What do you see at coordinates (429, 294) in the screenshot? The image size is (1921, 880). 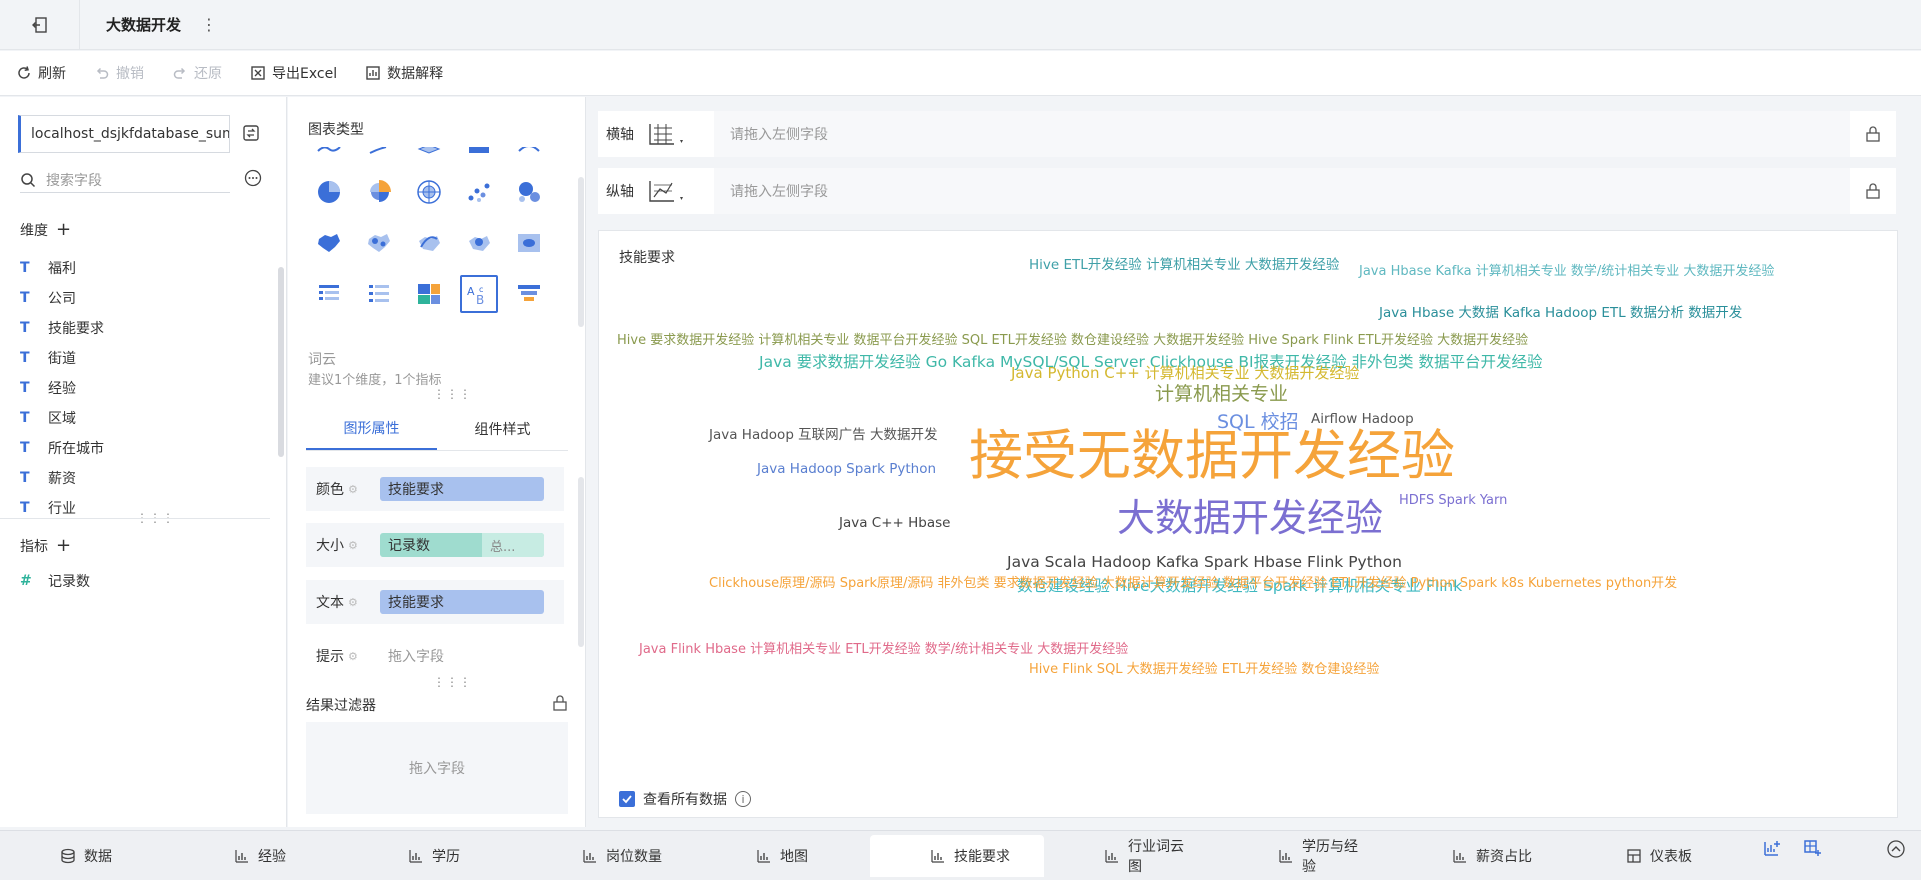 I see `treemap-chart-icon` at bounding box center [429, 294].